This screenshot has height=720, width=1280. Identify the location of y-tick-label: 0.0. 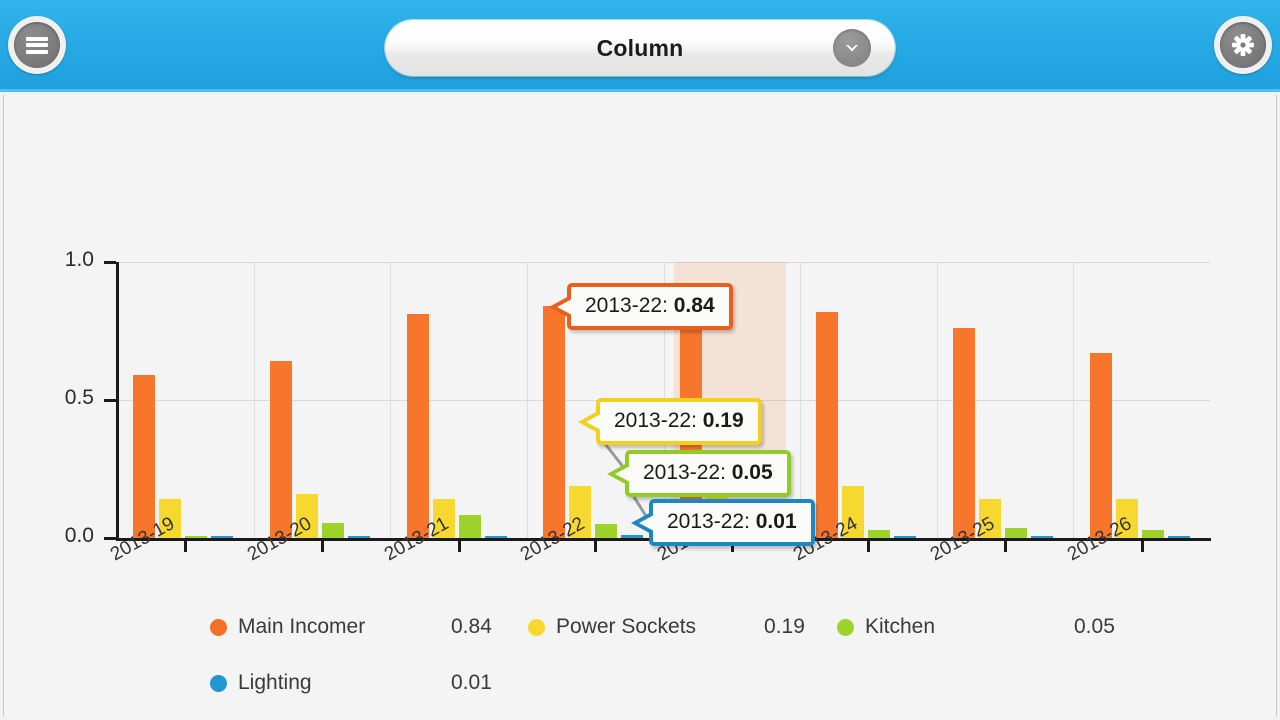
(79, 535).